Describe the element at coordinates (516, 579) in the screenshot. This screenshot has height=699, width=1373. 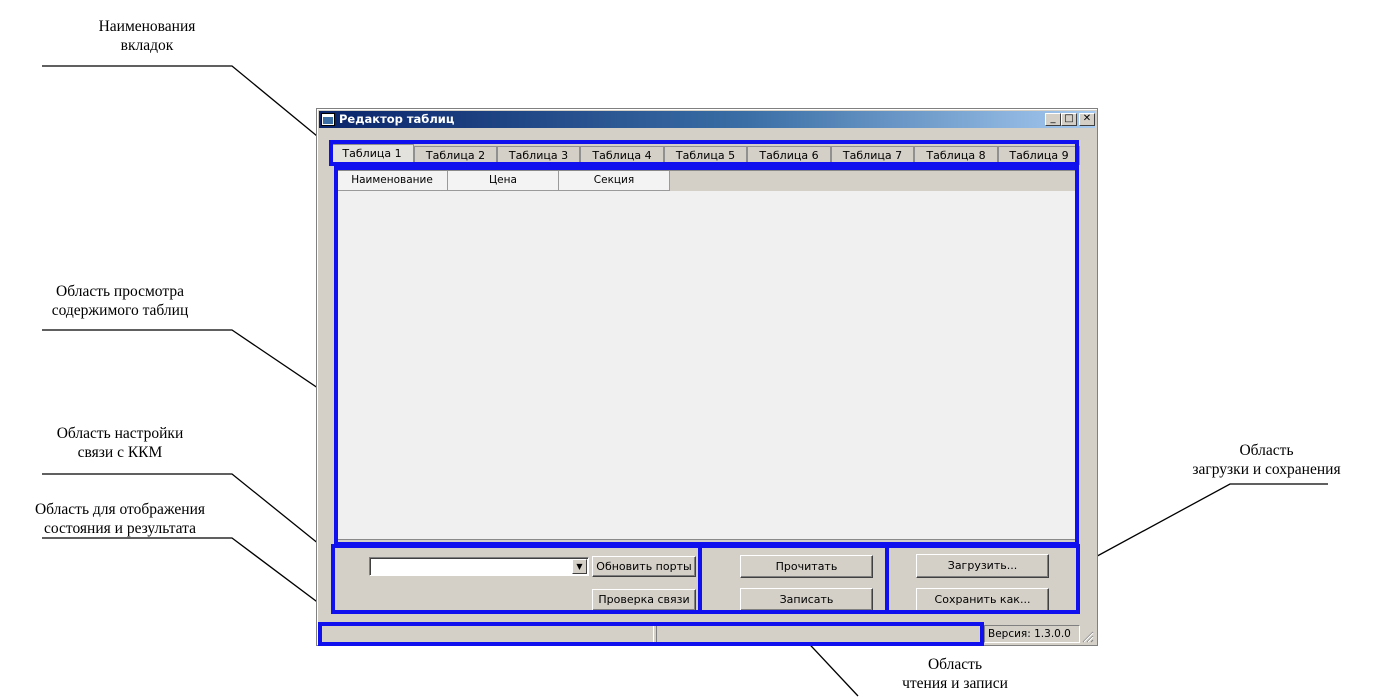
I see `highlight-kkm-settings` at that location.